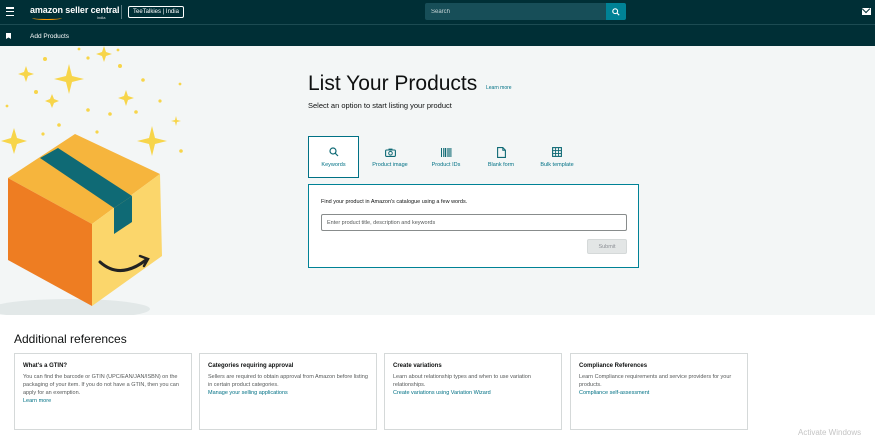  What do you see at coordinates (446, 165) in the screenshot?
I see `tab-label: Product IDs` at bounding box center [446, 165].